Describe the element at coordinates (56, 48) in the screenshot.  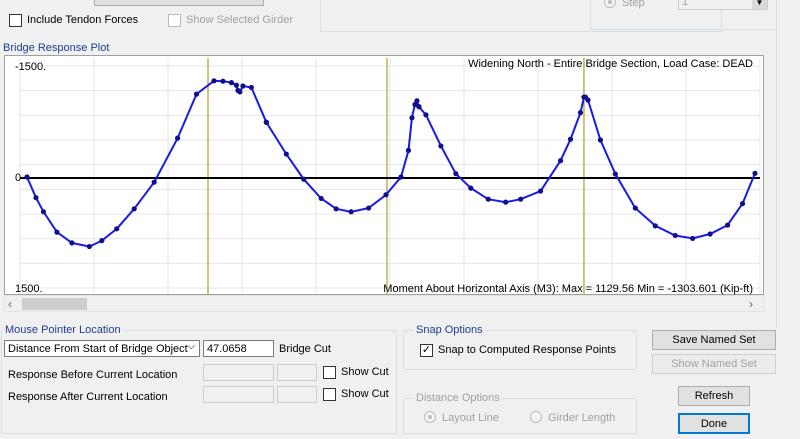
I see `plot-section-title: Bridge Response Plot` at that location.